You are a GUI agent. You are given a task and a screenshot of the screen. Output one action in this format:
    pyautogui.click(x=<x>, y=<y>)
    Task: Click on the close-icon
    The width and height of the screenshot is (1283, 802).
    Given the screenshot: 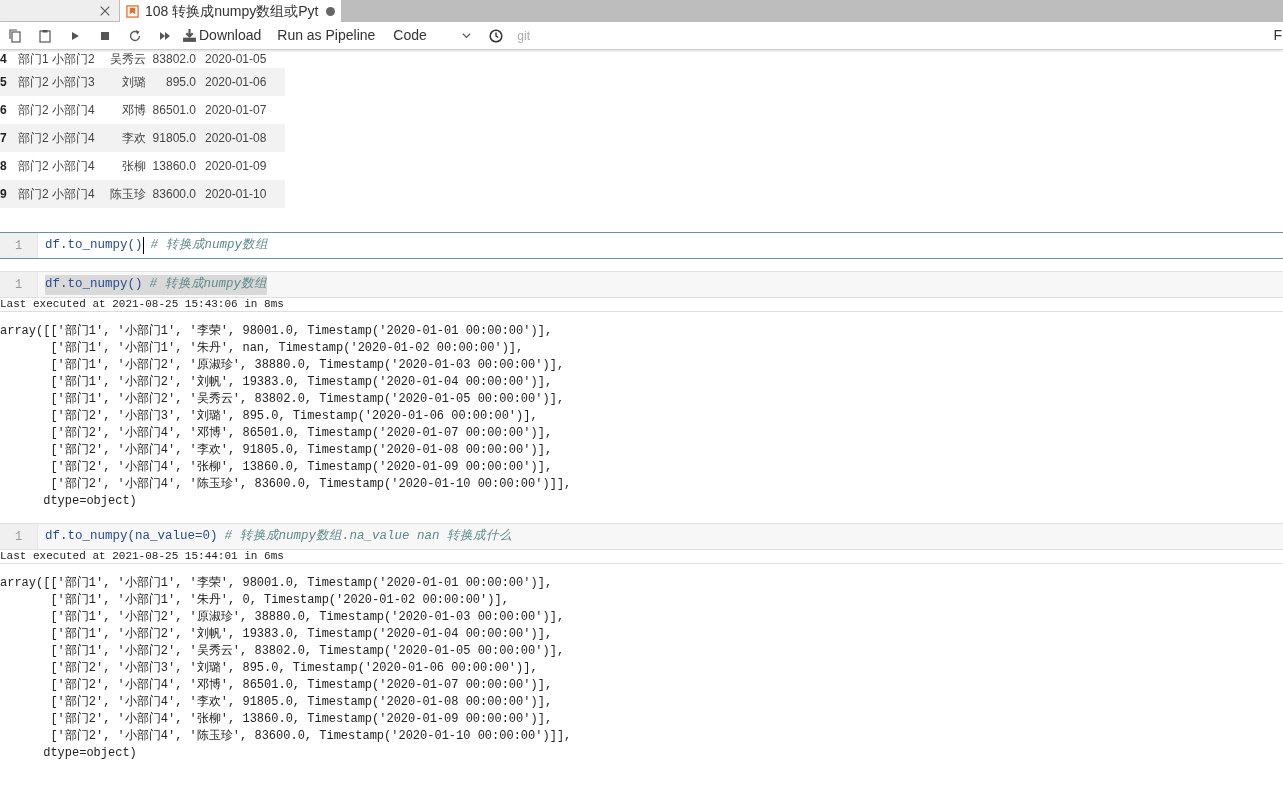 What is the action you would take?
    pyautogui.click(x=105, y=10)
    